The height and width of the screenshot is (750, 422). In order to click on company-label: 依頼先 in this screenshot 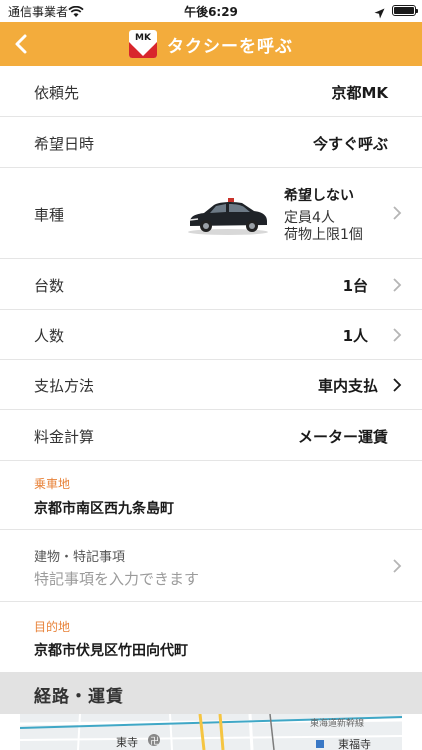, I will do `click(57, 93)`.